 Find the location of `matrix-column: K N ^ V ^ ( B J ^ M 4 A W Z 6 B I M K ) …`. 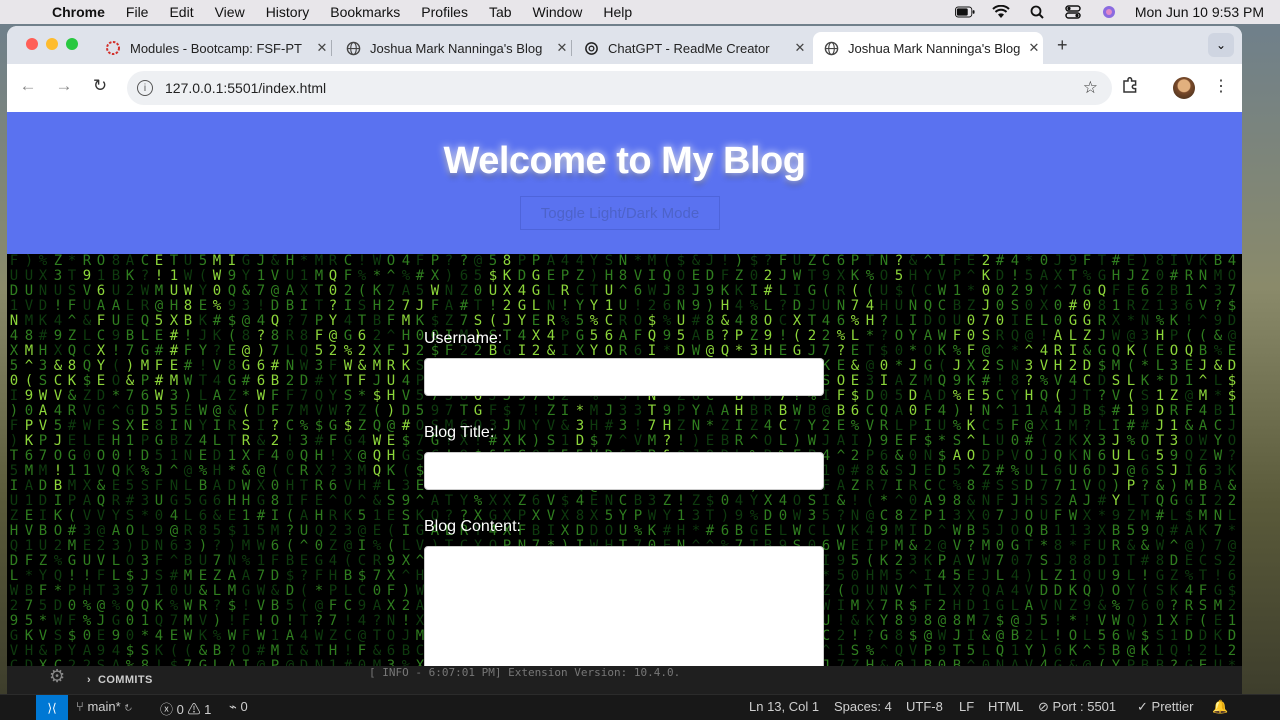

matrix-column: K N ^ V ^ ( B J ^ M 4 A W Z 6 B I M K ) … is located at coordinates (1203, 460).